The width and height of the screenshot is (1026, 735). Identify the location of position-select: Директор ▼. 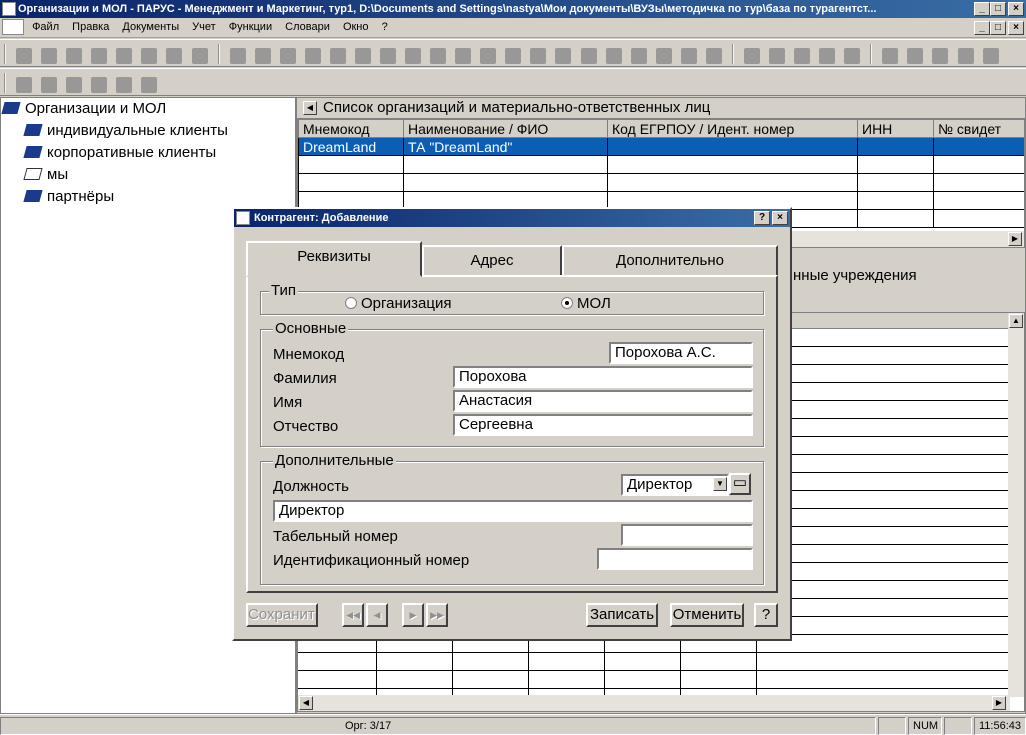
(675, 485).